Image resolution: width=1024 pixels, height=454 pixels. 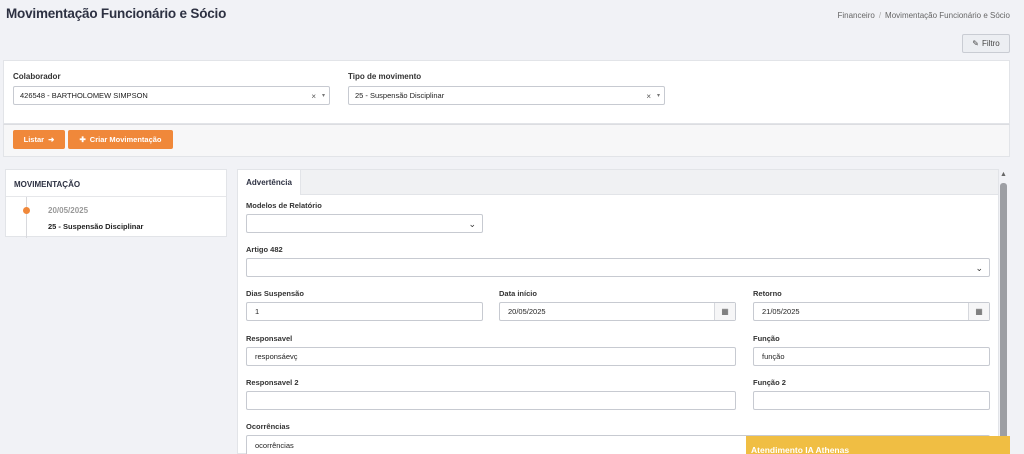 What do you see at coordinates (769, 382) in the screenshot?
I see `funcao2-label: Função 2` at bounding box center [769, 382].